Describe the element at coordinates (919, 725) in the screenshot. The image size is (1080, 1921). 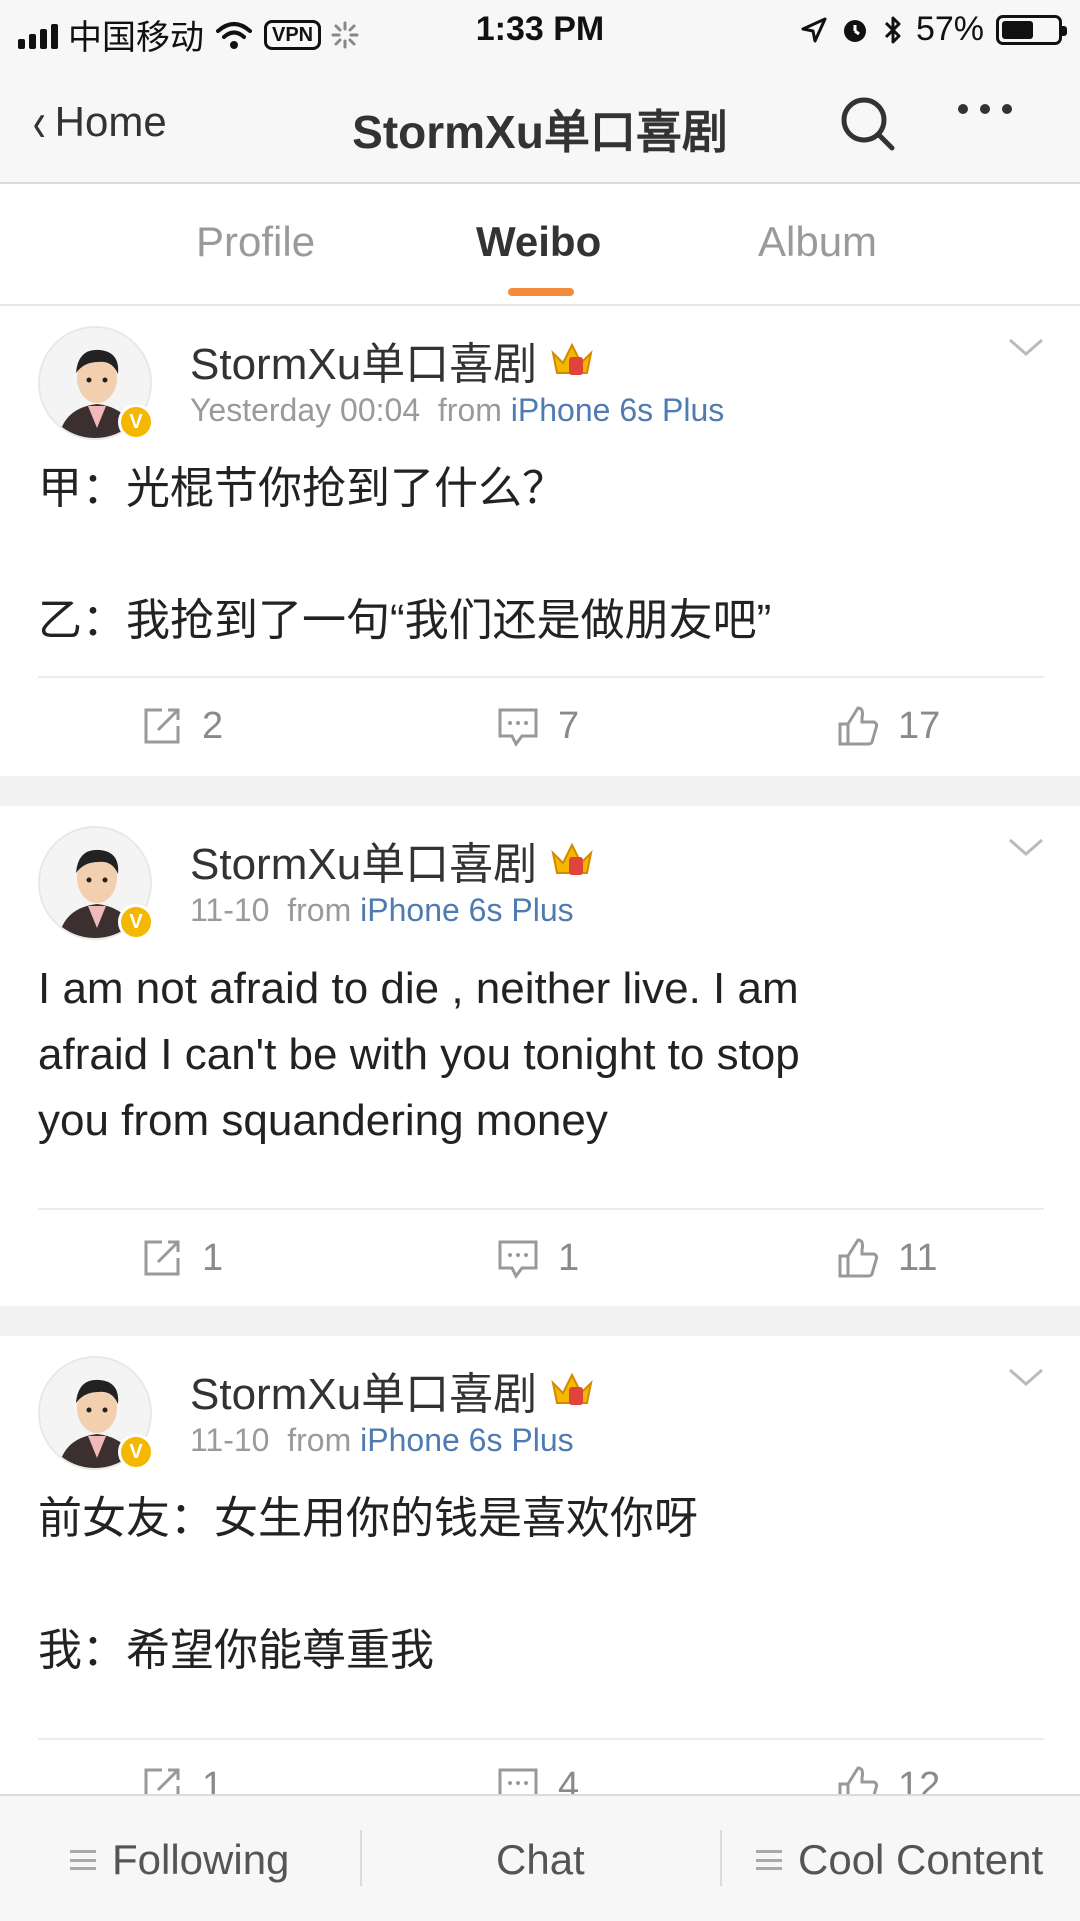
I see `like-count: 17` at that location.